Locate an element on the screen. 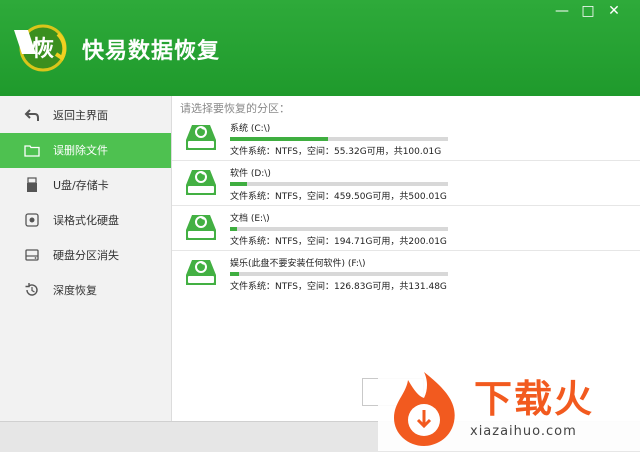  partition-row: 软件 (D:\) 文件系统：NTFS，空间：459.50G可用，共500.01G is located at coordinates (406, 182).